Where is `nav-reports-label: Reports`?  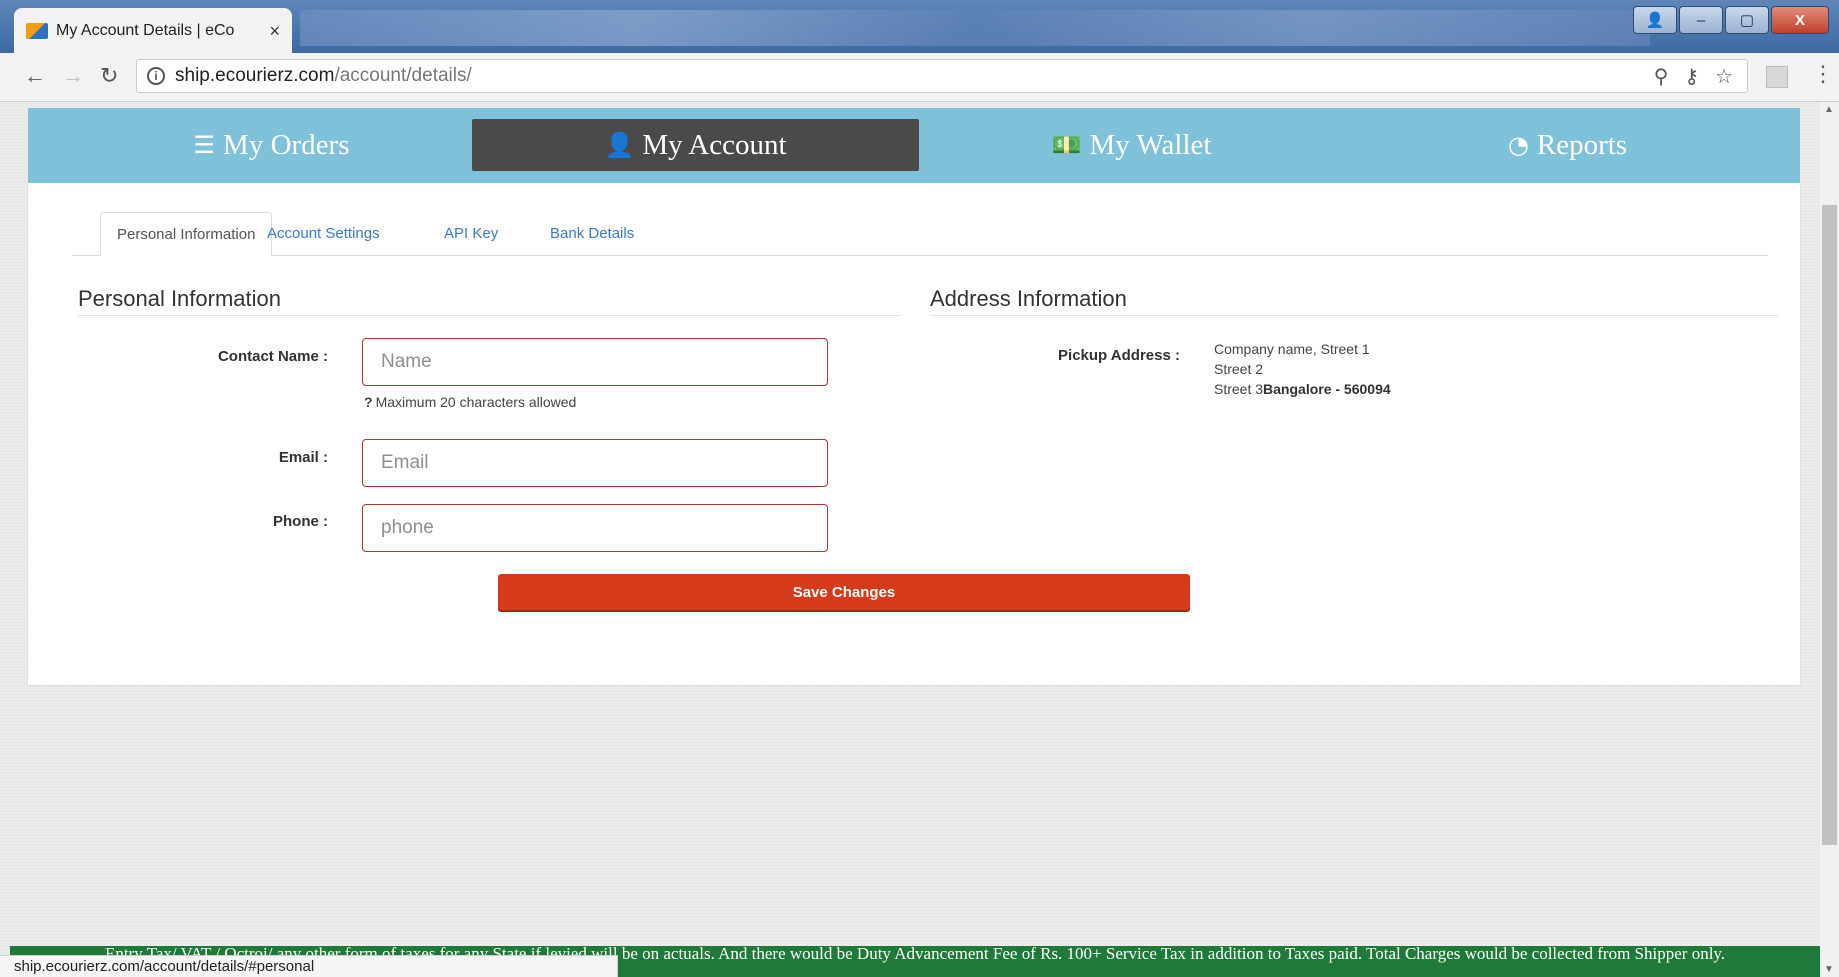
nav-reports-label: Reports is located at coordinates (1582, 144).